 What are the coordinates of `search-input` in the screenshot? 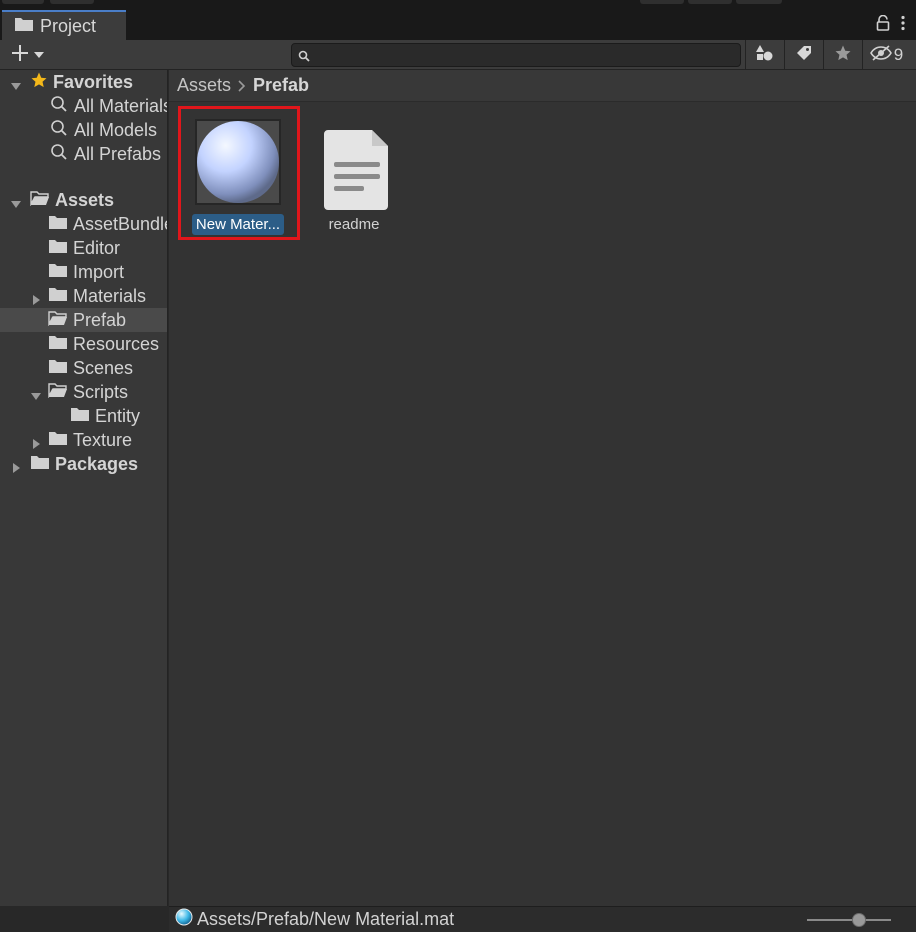 It's located at (524, 55).